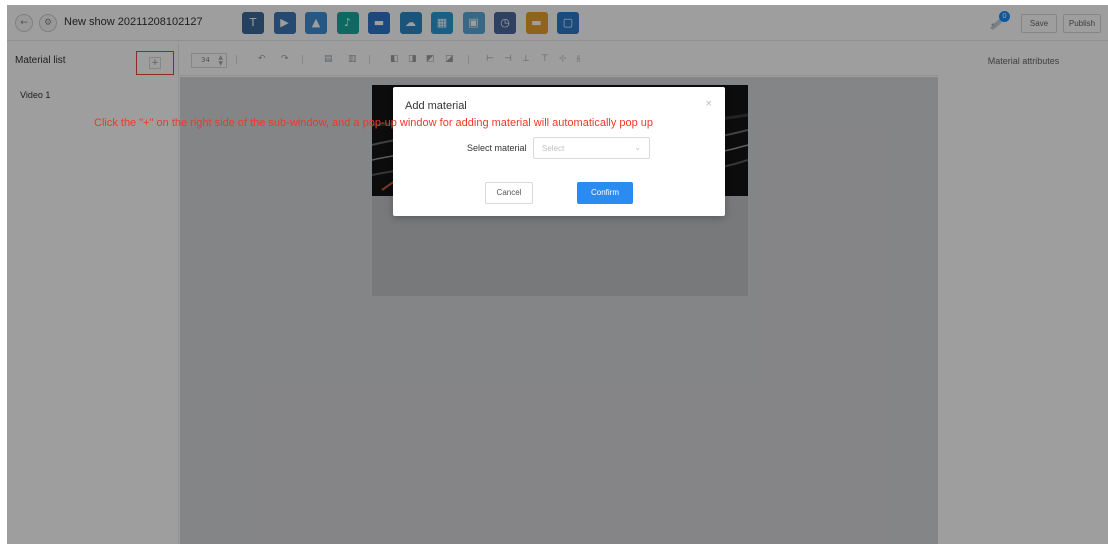  What do you see at coordinates (553, 148) in the screenshot?
I see `select-placeholder: Select` at bounding box center [553, 148].